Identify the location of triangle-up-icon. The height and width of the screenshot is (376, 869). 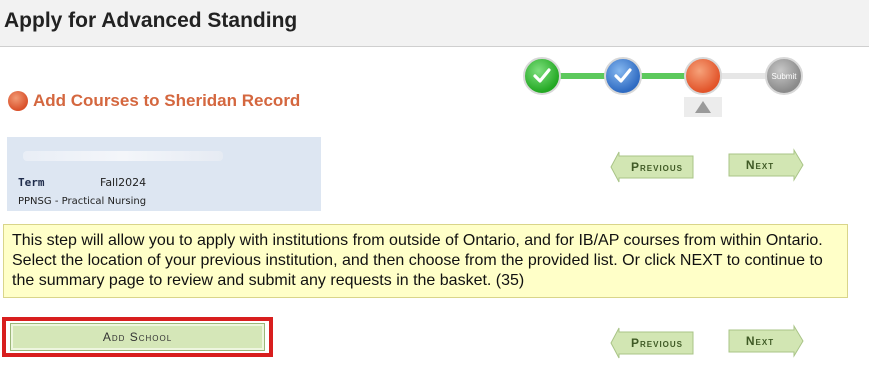
(703, 107).